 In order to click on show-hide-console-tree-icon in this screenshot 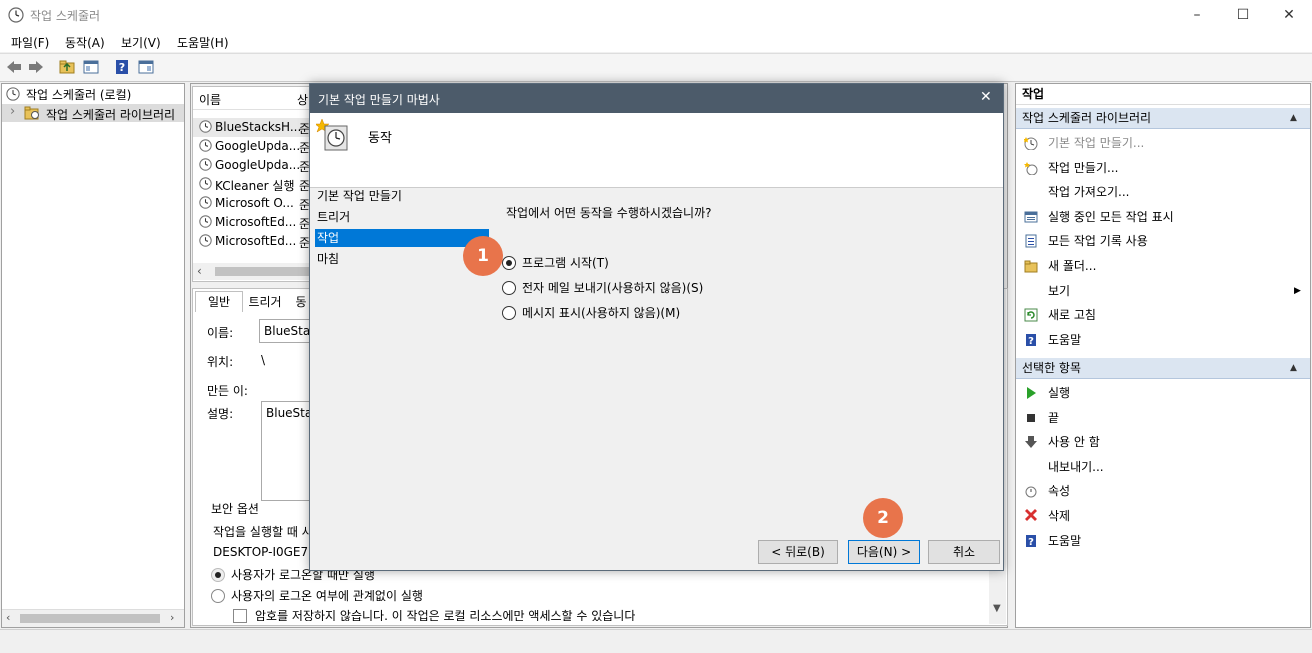, I will do `click(91, 67)`.